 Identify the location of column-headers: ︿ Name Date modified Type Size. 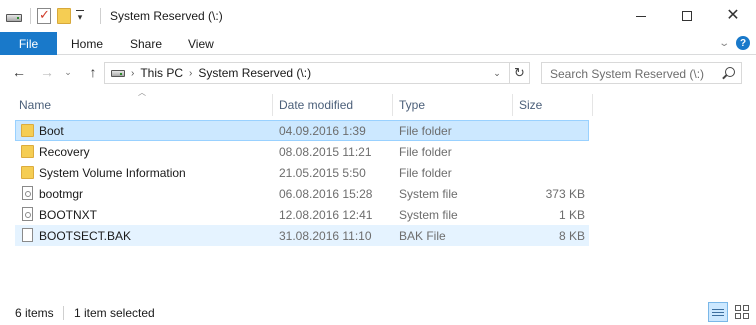
(378, 102).